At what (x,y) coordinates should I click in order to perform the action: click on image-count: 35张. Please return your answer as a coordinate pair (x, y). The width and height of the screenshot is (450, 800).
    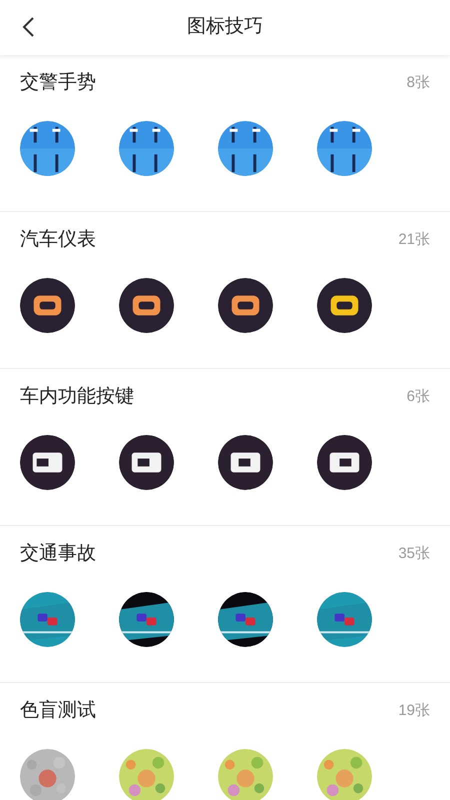
    Looking at the image, I should click on (414, 554).